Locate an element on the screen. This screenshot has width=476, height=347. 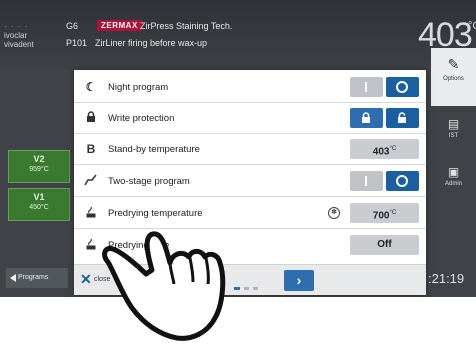
program-subtitle: ZirLiner firing before wax-up is located at coordinates (151, 43).